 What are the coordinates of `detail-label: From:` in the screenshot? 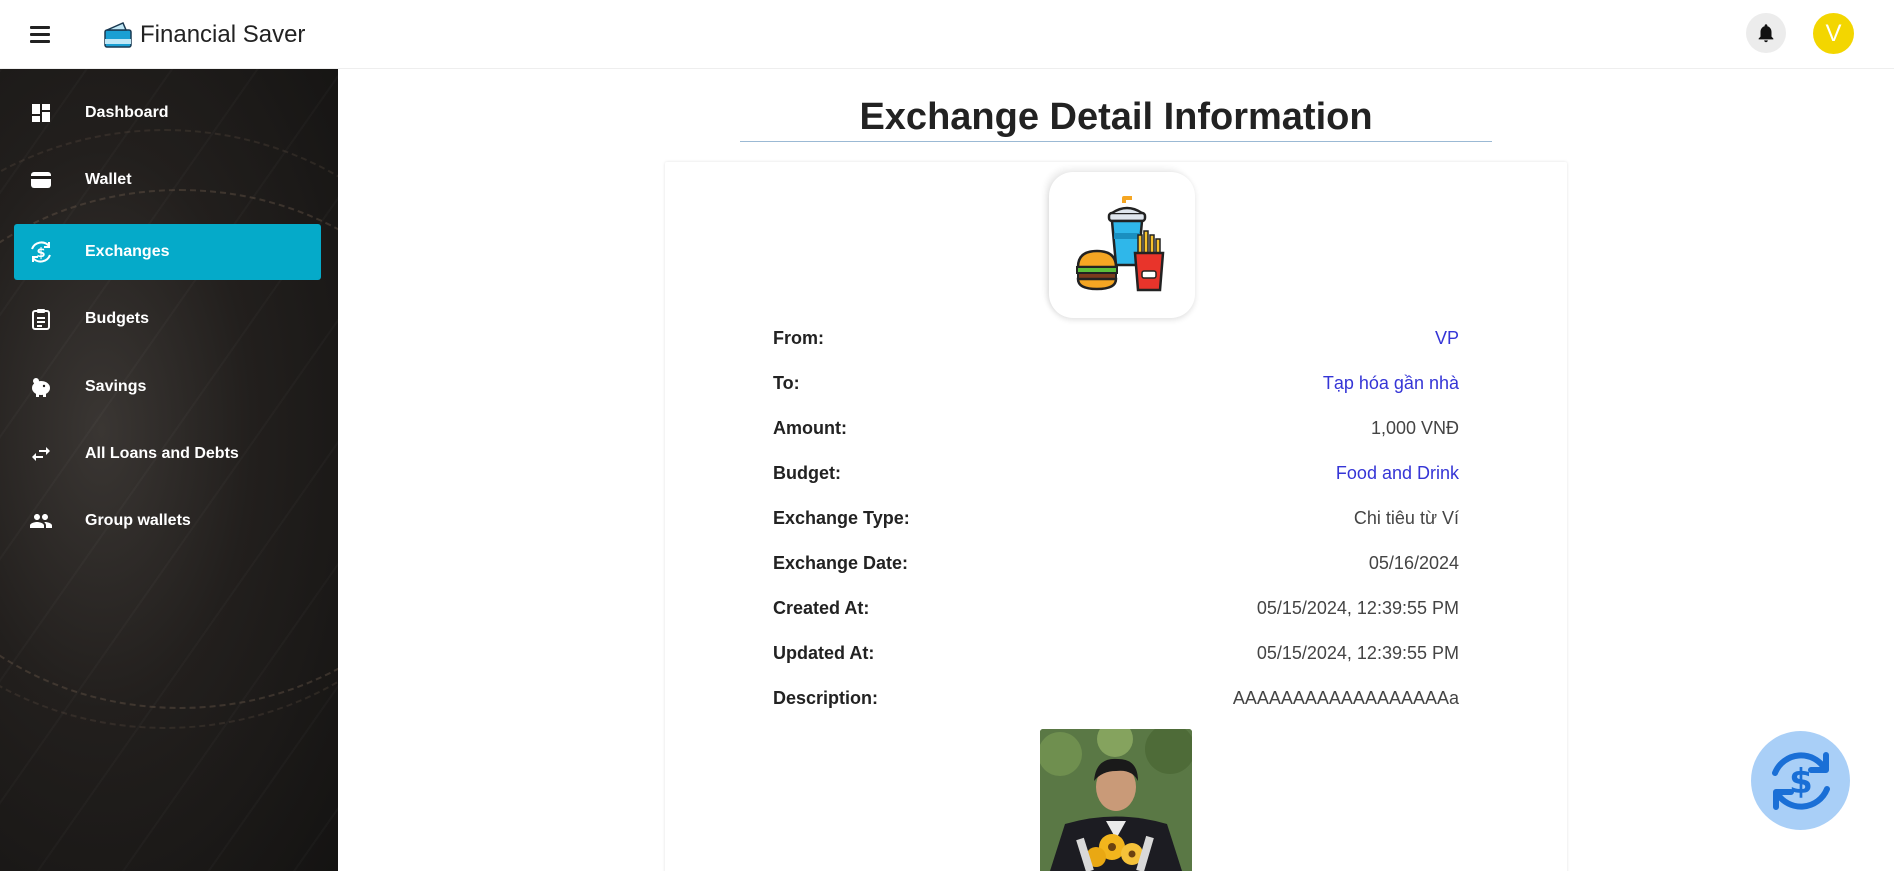 It's located at (798, 337).